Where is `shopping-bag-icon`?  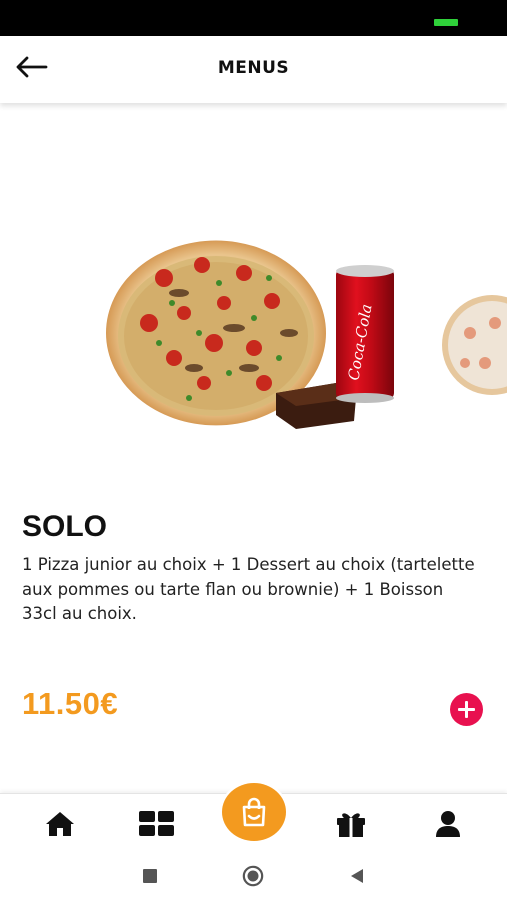 shopping-bag-icon is located at coordinates (254, 812).